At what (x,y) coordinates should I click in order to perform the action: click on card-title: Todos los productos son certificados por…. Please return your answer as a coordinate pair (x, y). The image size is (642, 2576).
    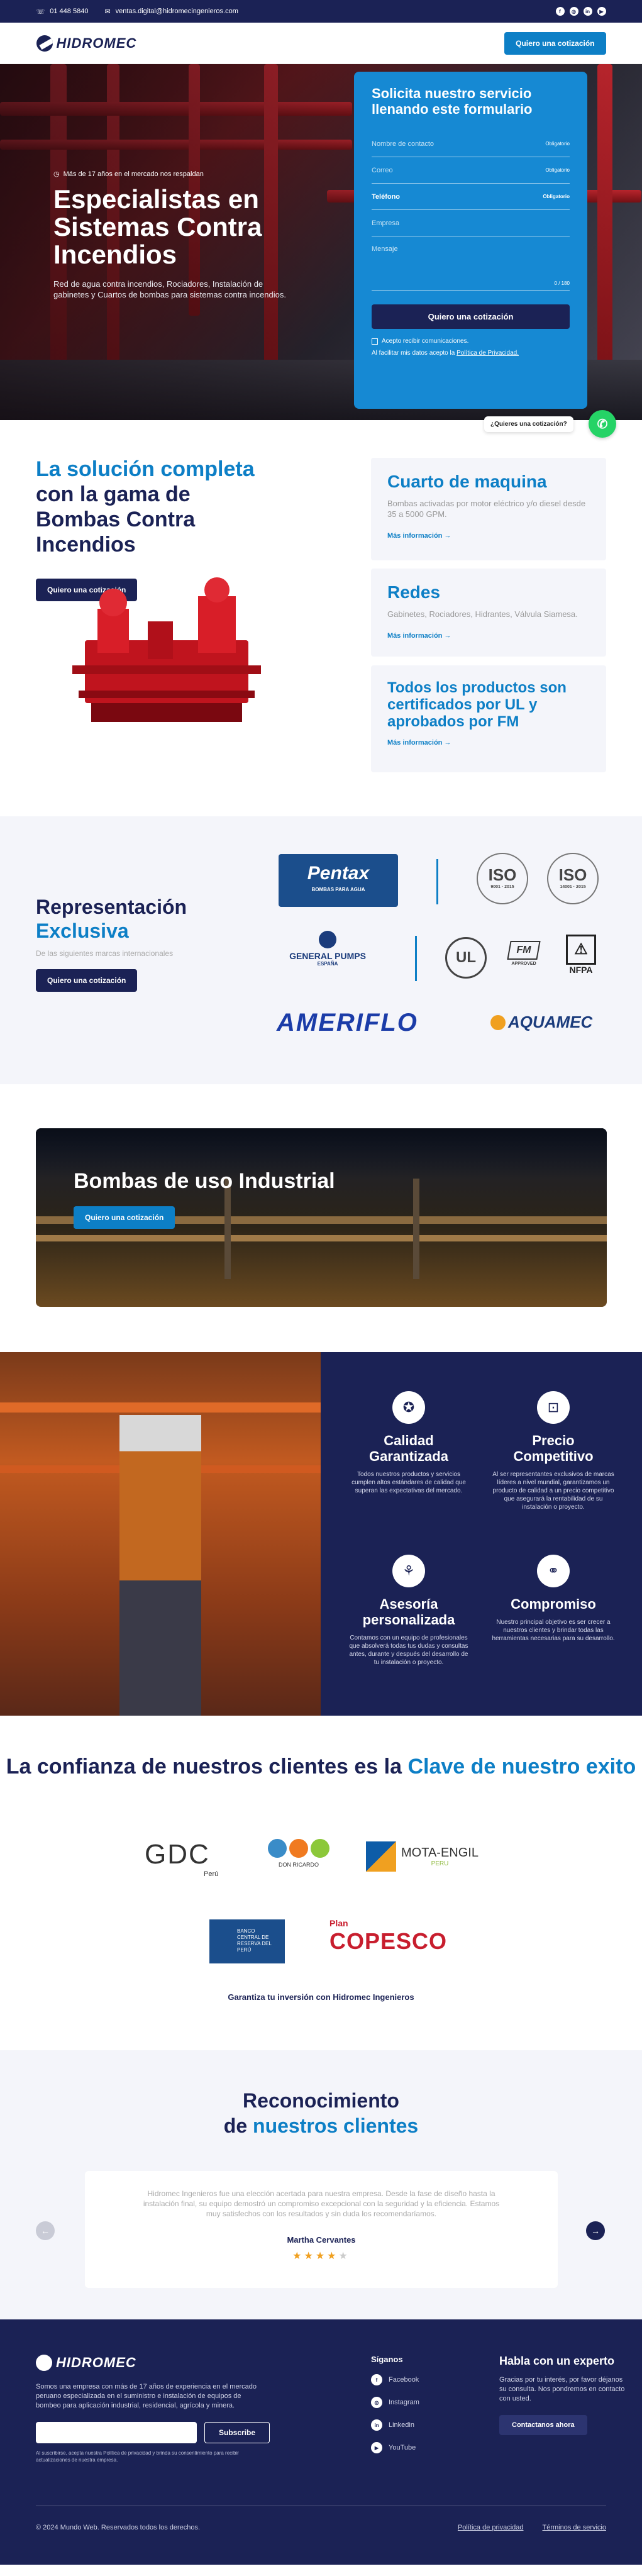
    Looking at the image, I should click on (477, 704).